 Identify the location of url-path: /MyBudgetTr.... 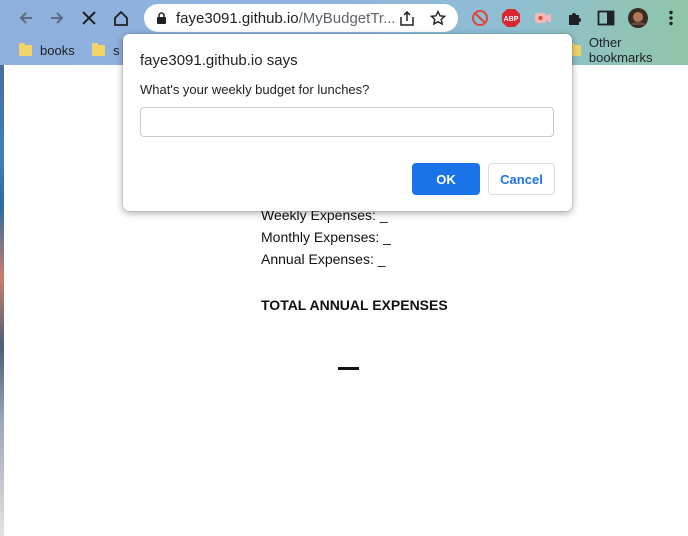
(347, 18).